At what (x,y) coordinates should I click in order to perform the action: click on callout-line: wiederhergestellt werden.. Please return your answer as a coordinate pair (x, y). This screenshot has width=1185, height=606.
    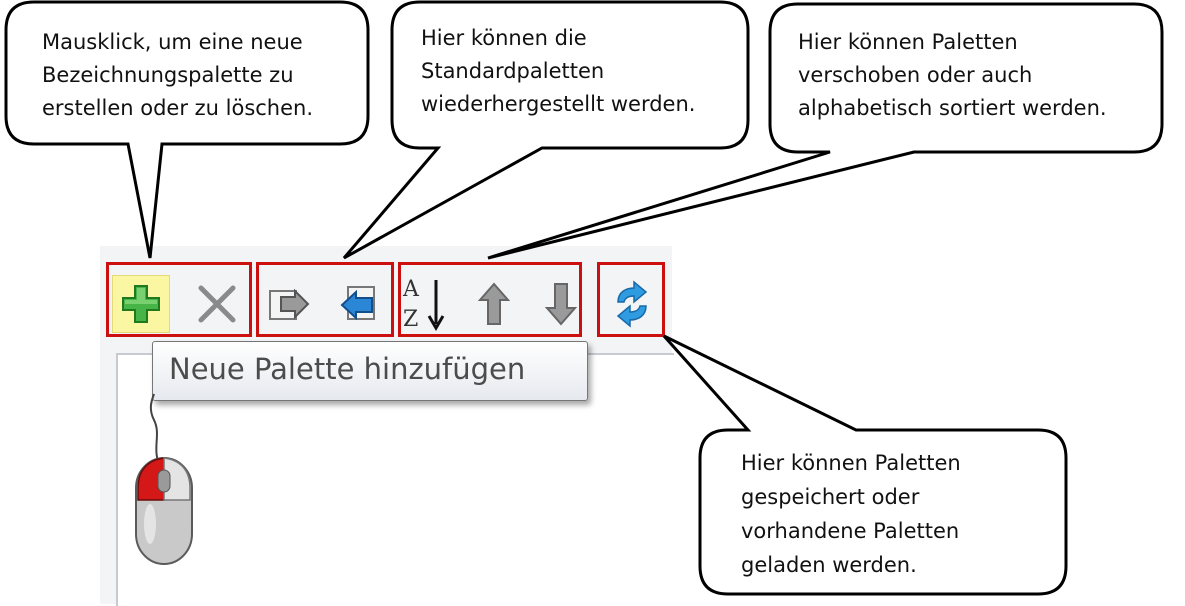
    Looking at the image, I should click on (558, 104).